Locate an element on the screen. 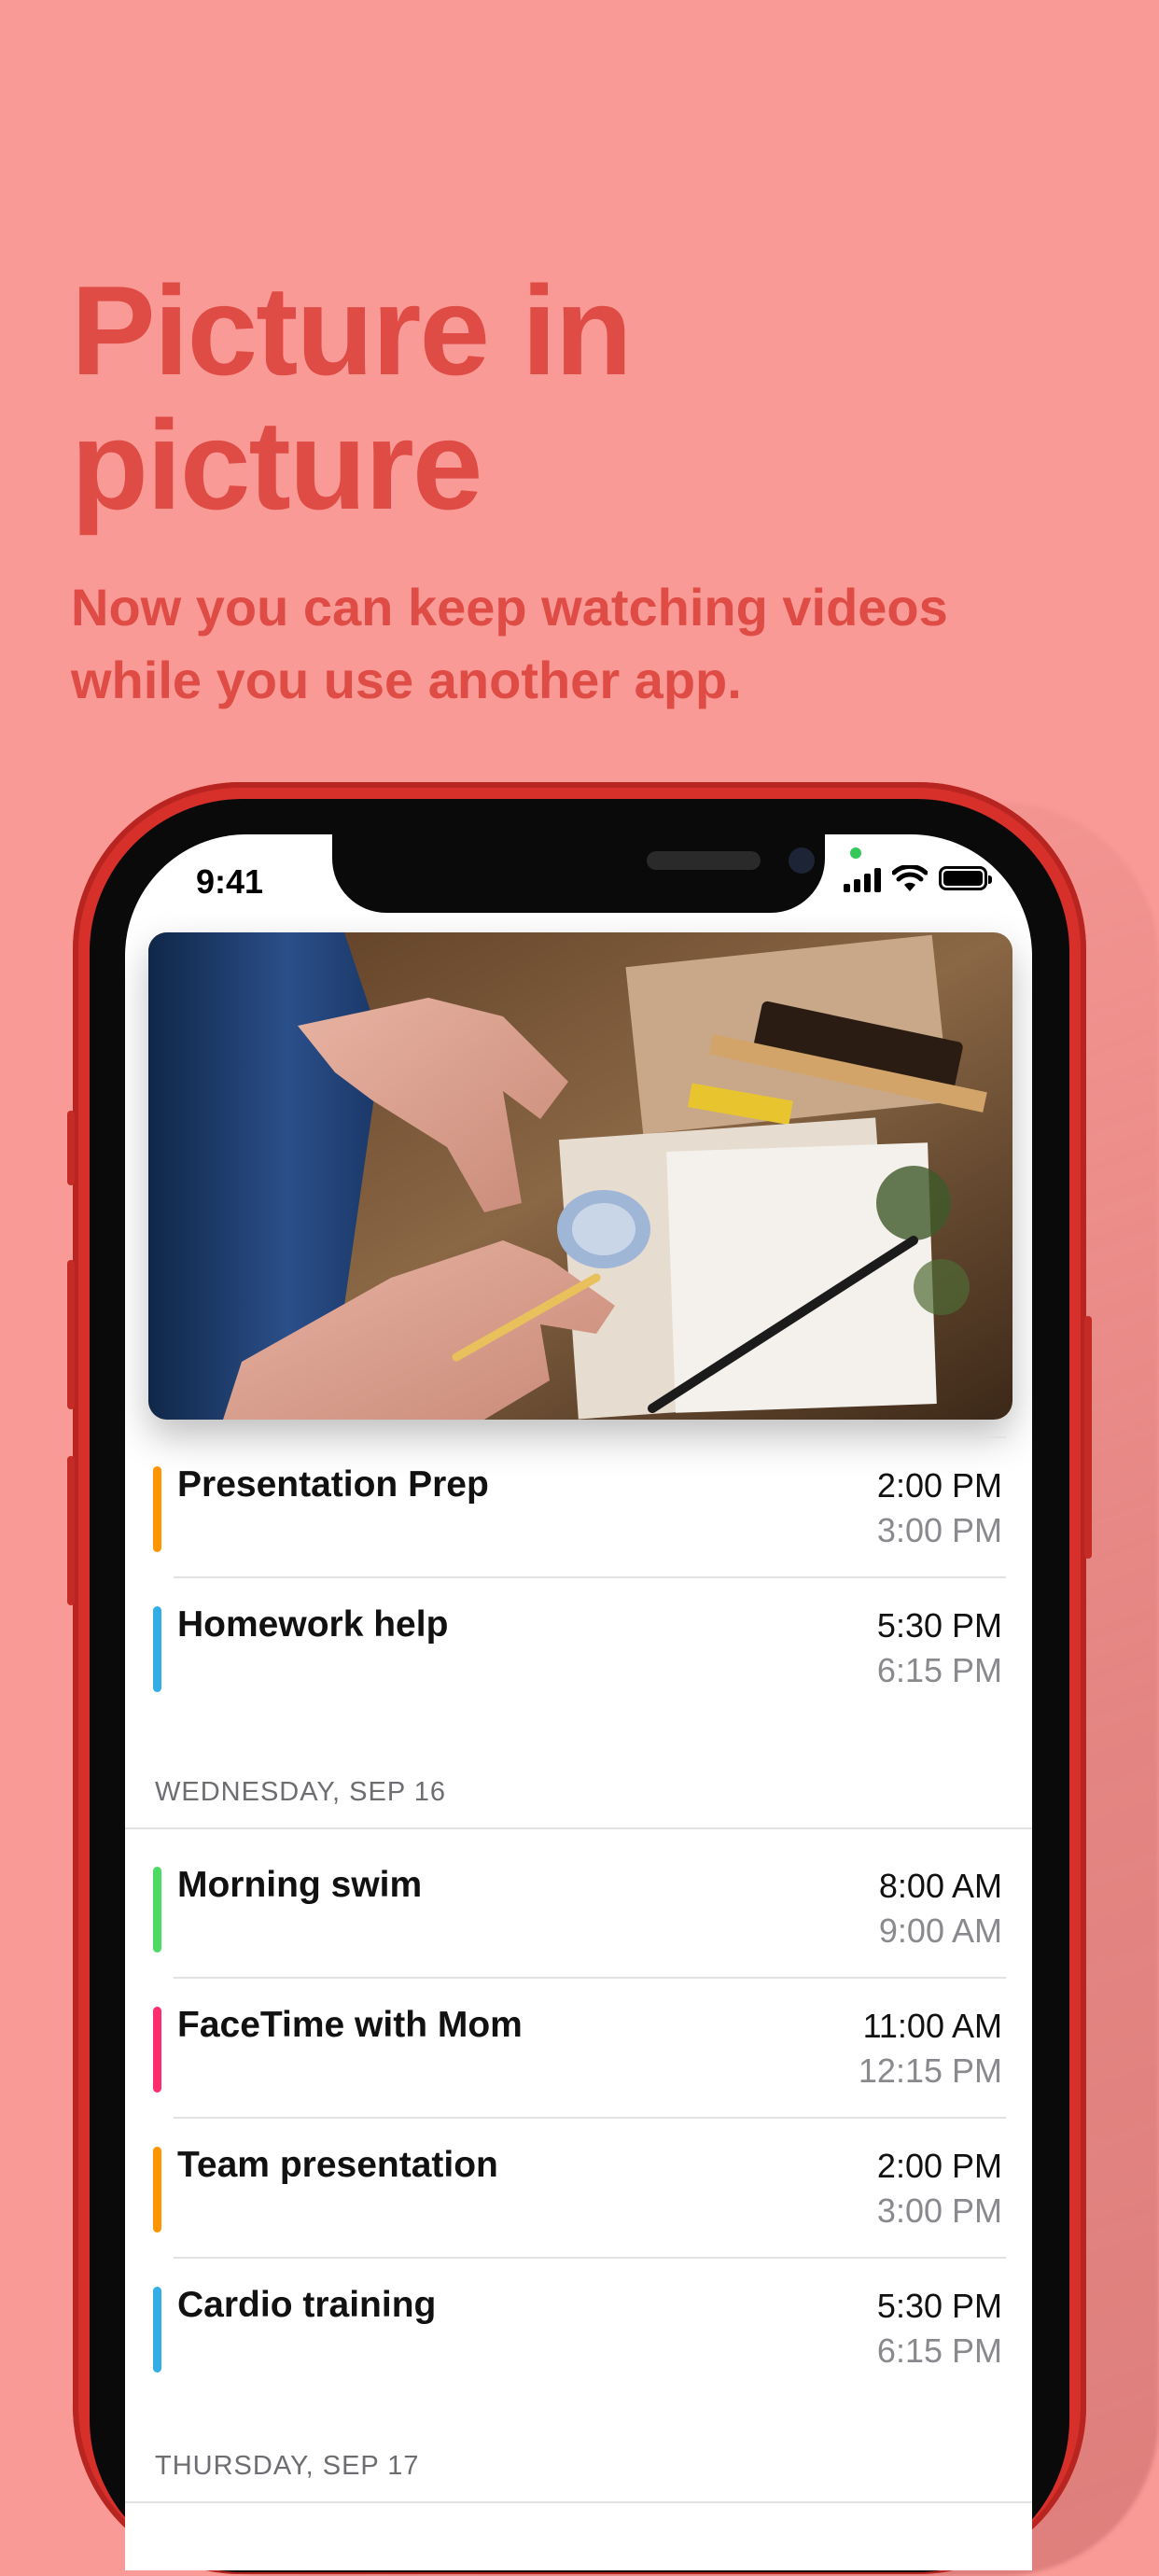 This screenshot has width=1159, height=2576. pip-video-window is located at coordinates (580, 1176).